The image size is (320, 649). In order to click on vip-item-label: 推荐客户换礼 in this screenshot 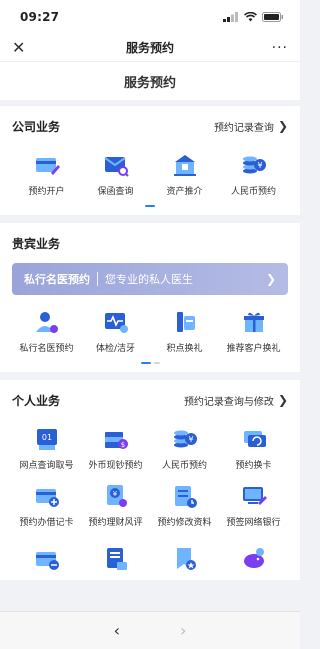, I will do `click(253, 349)`.